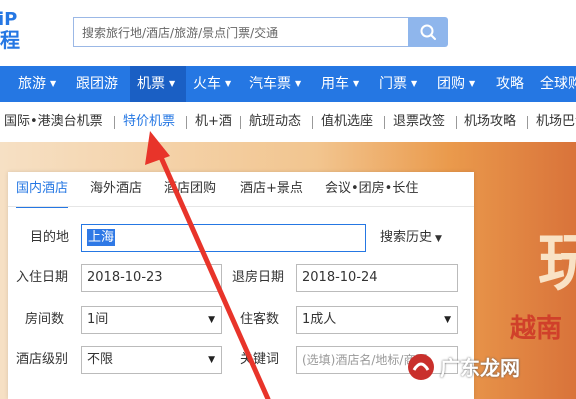 The height and width of the screenshot is (399, 576). What do you see at coordinates (125, 277) in the screenshot?
I see `checkin-date-value: 2018-10-23` at bounding box center [125, 277].